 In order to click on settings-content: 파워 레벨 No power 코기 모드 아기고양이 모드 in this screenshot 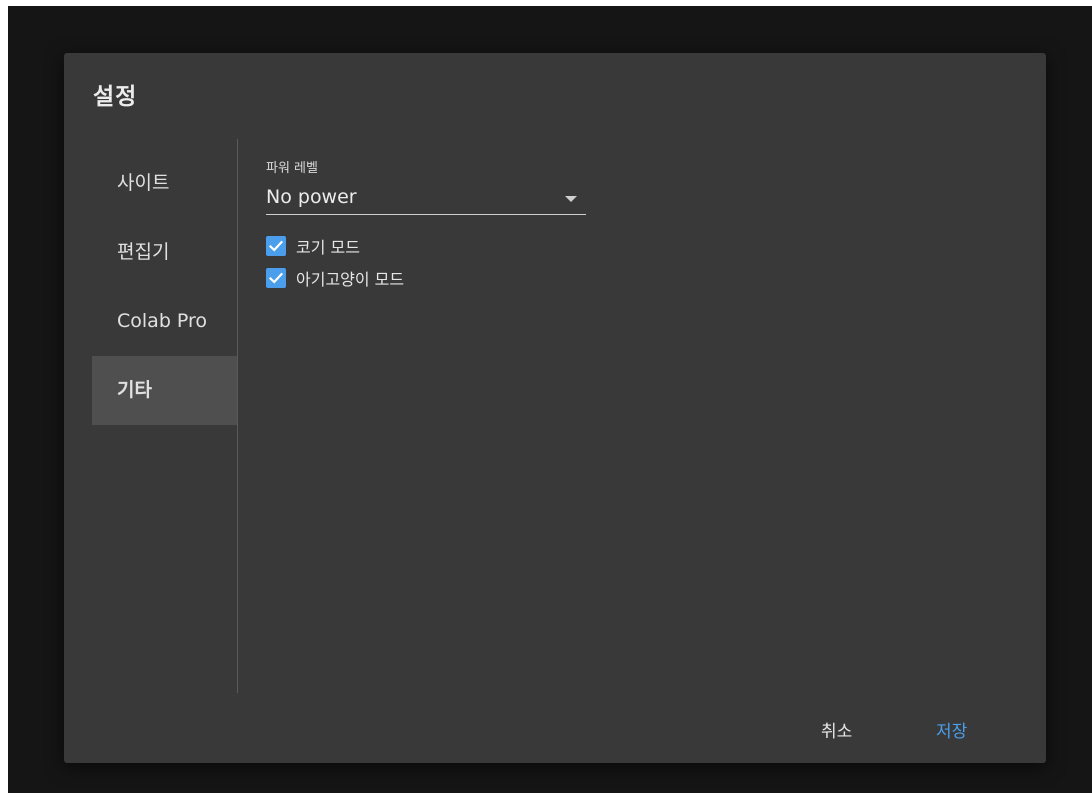, I will do `click(431, 226)`.